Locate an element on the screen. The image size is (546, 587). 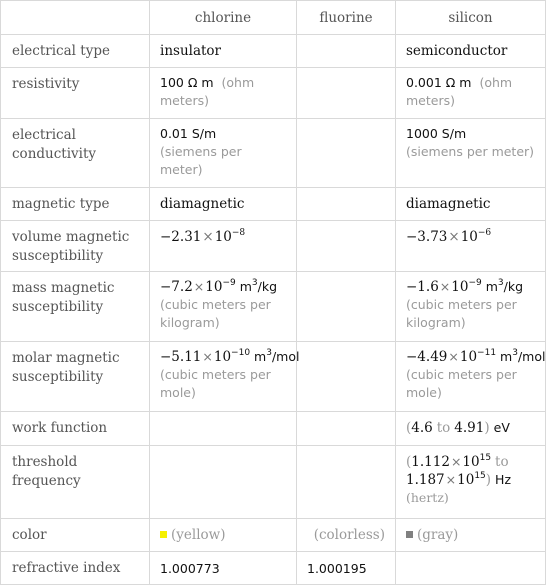
row-label: molar magnetic susceptibility is located at coordinates (75, 376).